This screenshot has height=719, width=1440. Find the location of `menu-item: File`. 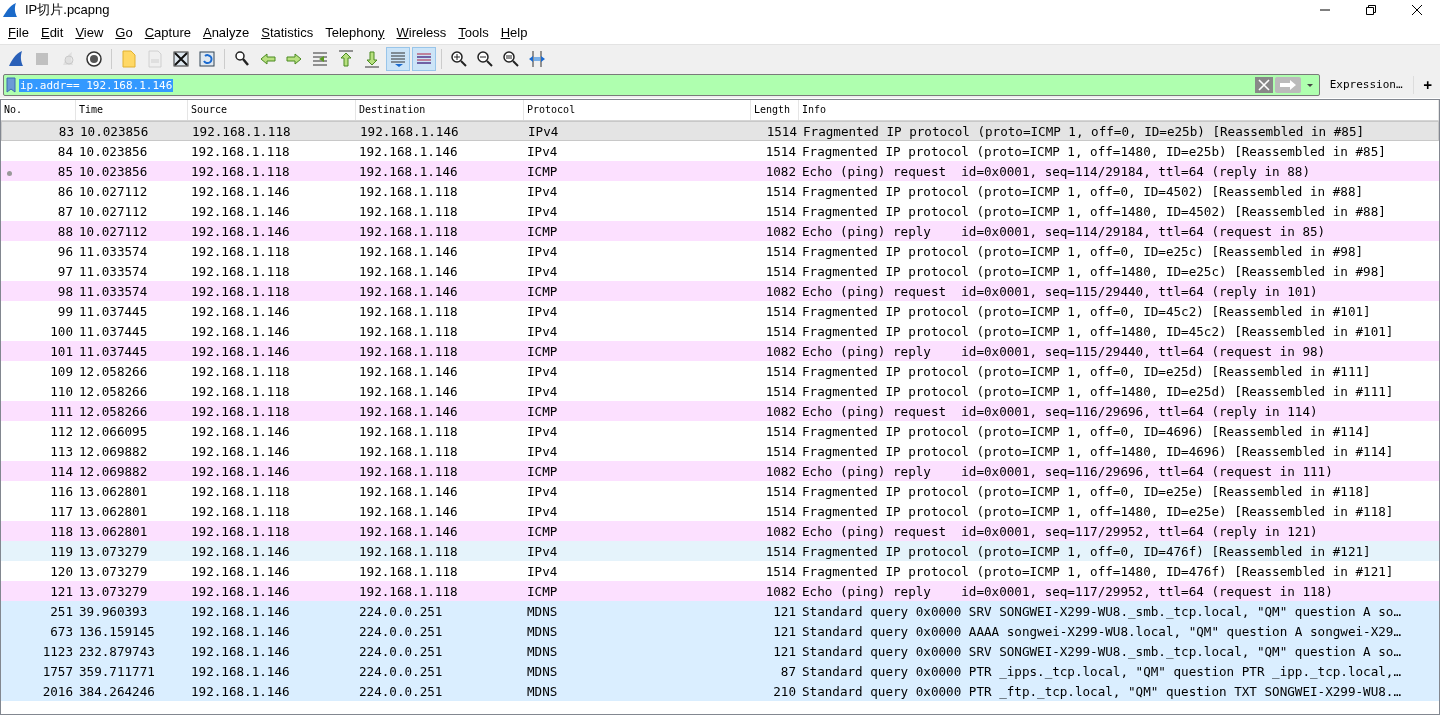

menu-item: File is located at coordinates (18, 32).